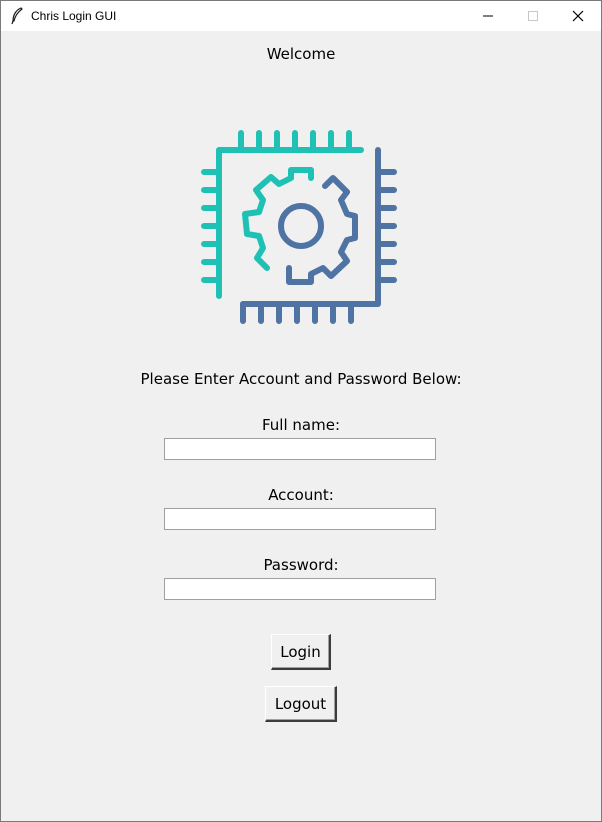 The image size is (602, 822). Describe the element at coordinates (301, 379) in the screenshot. I see `login-prompt: Please Enter Account and Password Below:` at that location.